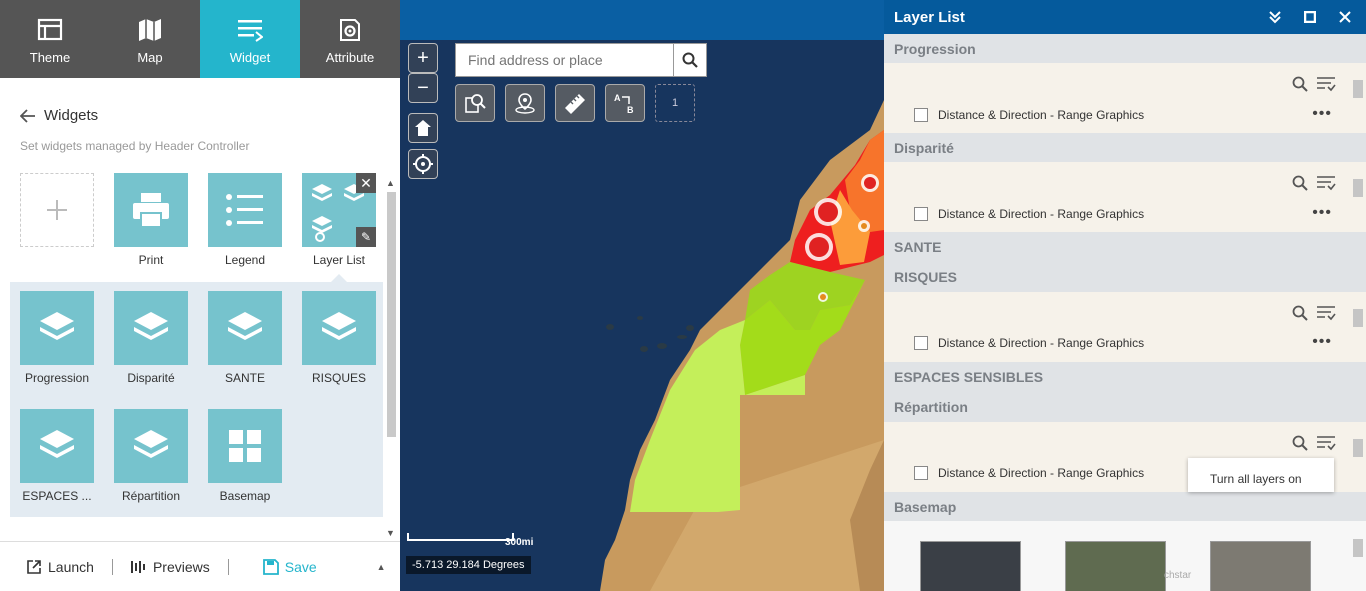  What do you see at coordinates (1115, 566) in the screenshot?
I see `basemap-thumbnail-imagery` at bounding box center [1115, 566].